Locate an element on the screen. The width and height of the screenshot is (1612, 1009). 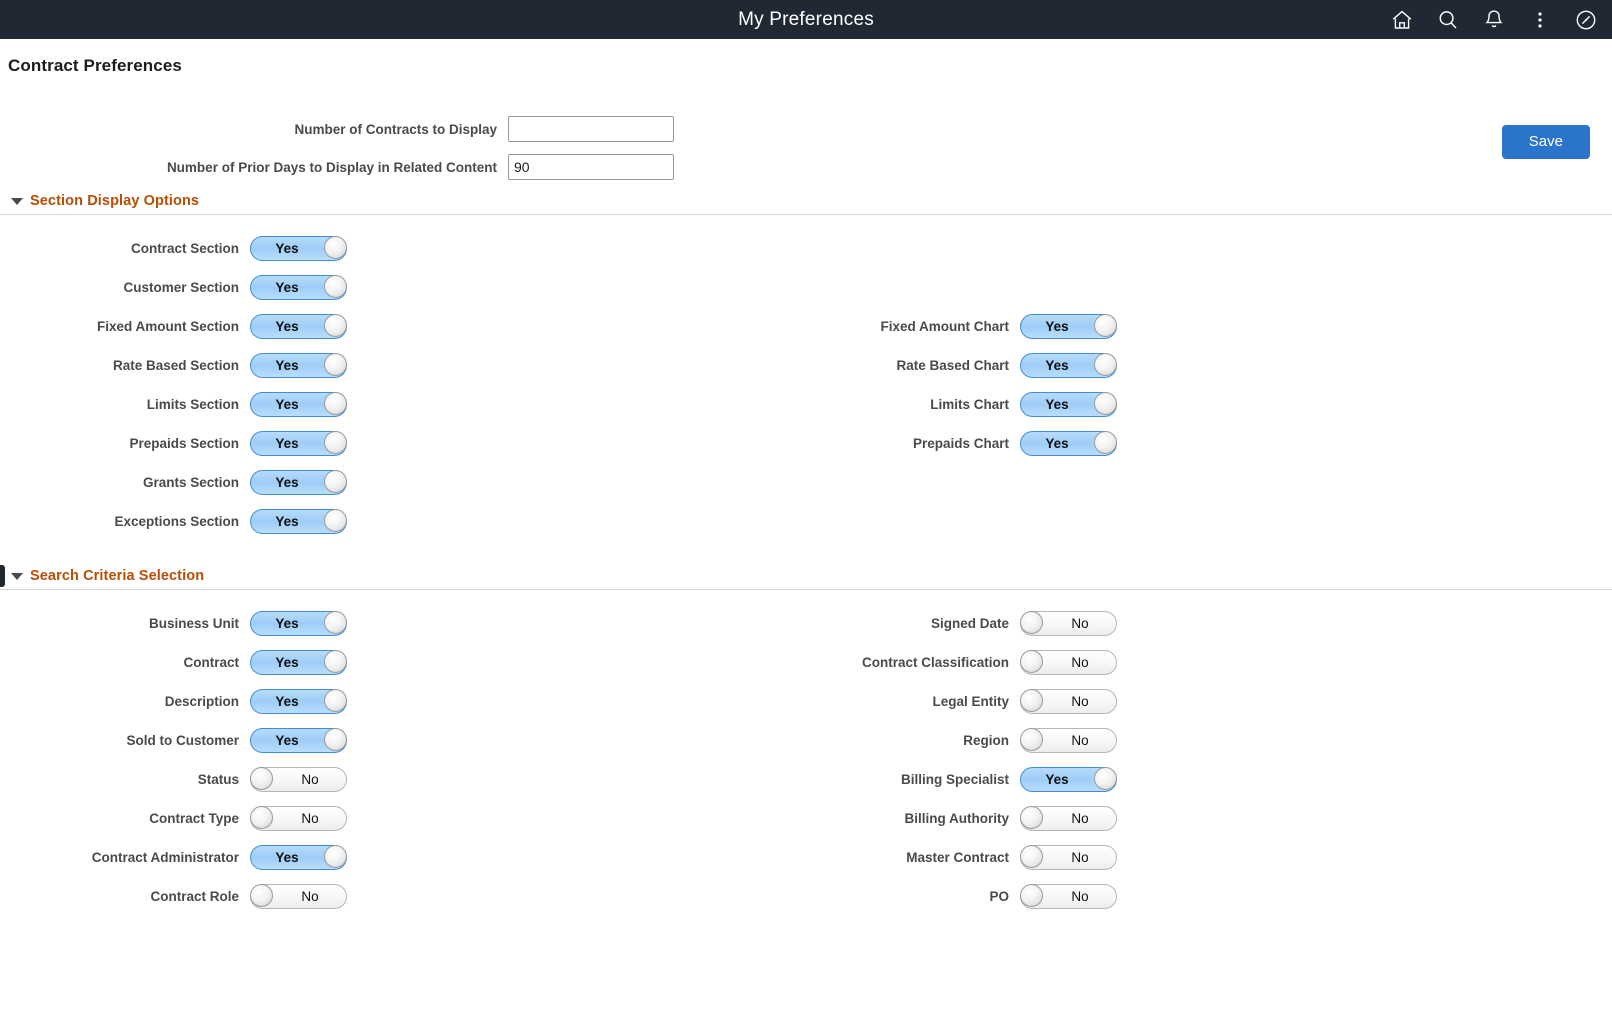
toggle-grants-section: Yes is located at coordinates (298, 482).